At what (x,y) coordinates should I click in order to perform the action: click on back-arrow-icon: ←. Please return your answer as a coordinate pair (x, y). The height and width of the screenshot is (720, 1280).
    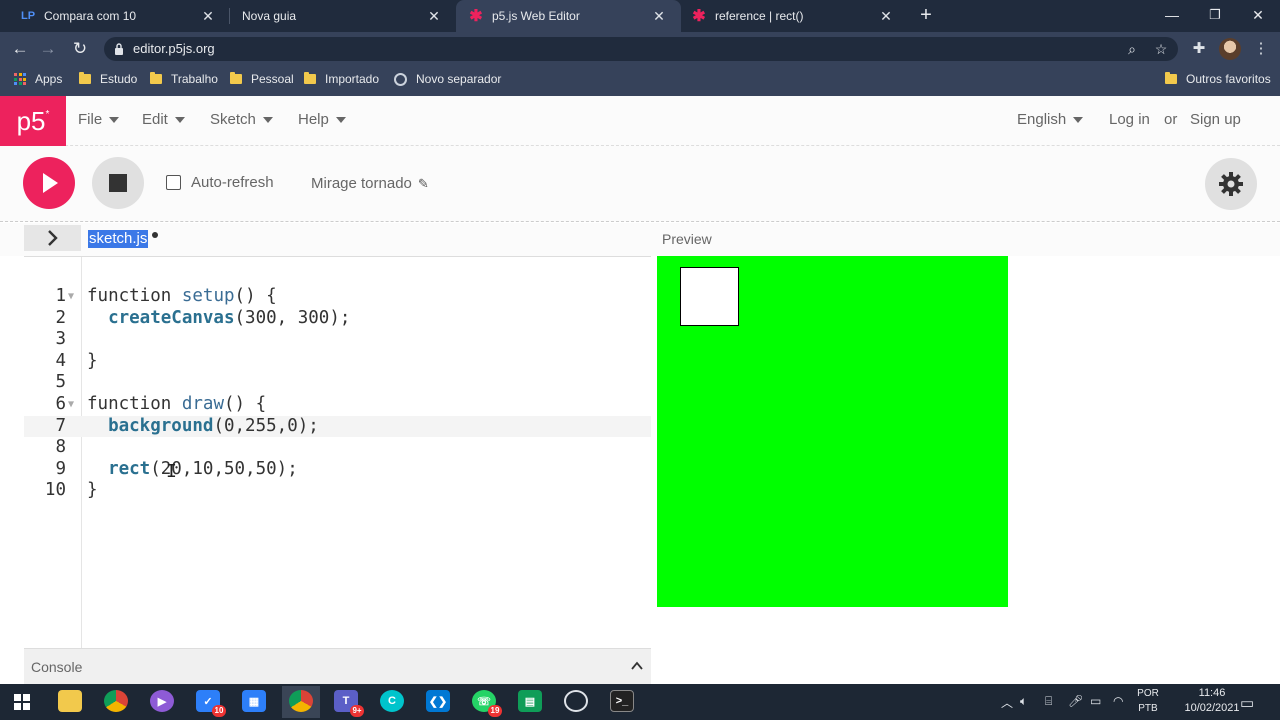
    Looking at the image, I should click on (20, 49).